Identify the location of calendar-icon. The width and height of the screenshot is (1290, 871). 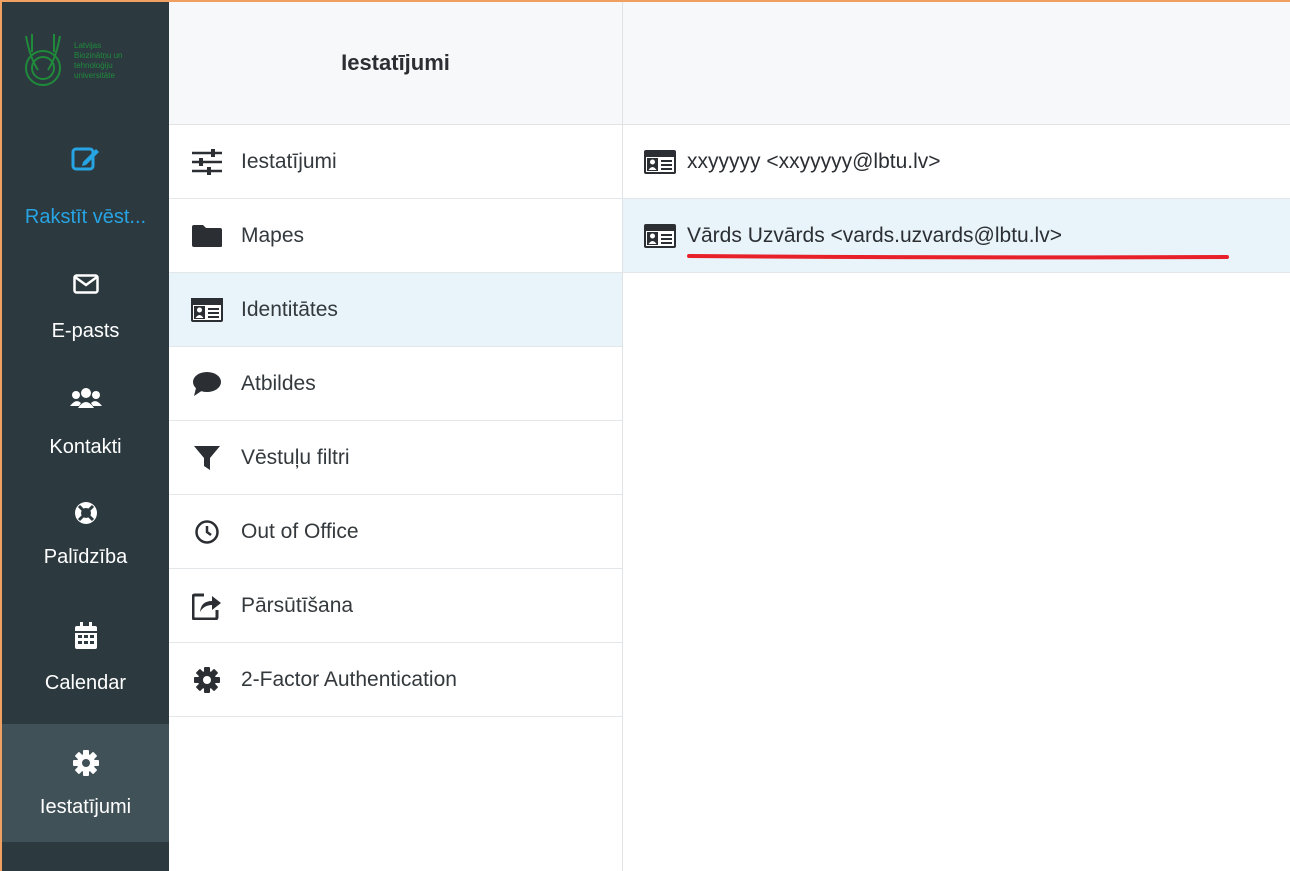
(85, 637).